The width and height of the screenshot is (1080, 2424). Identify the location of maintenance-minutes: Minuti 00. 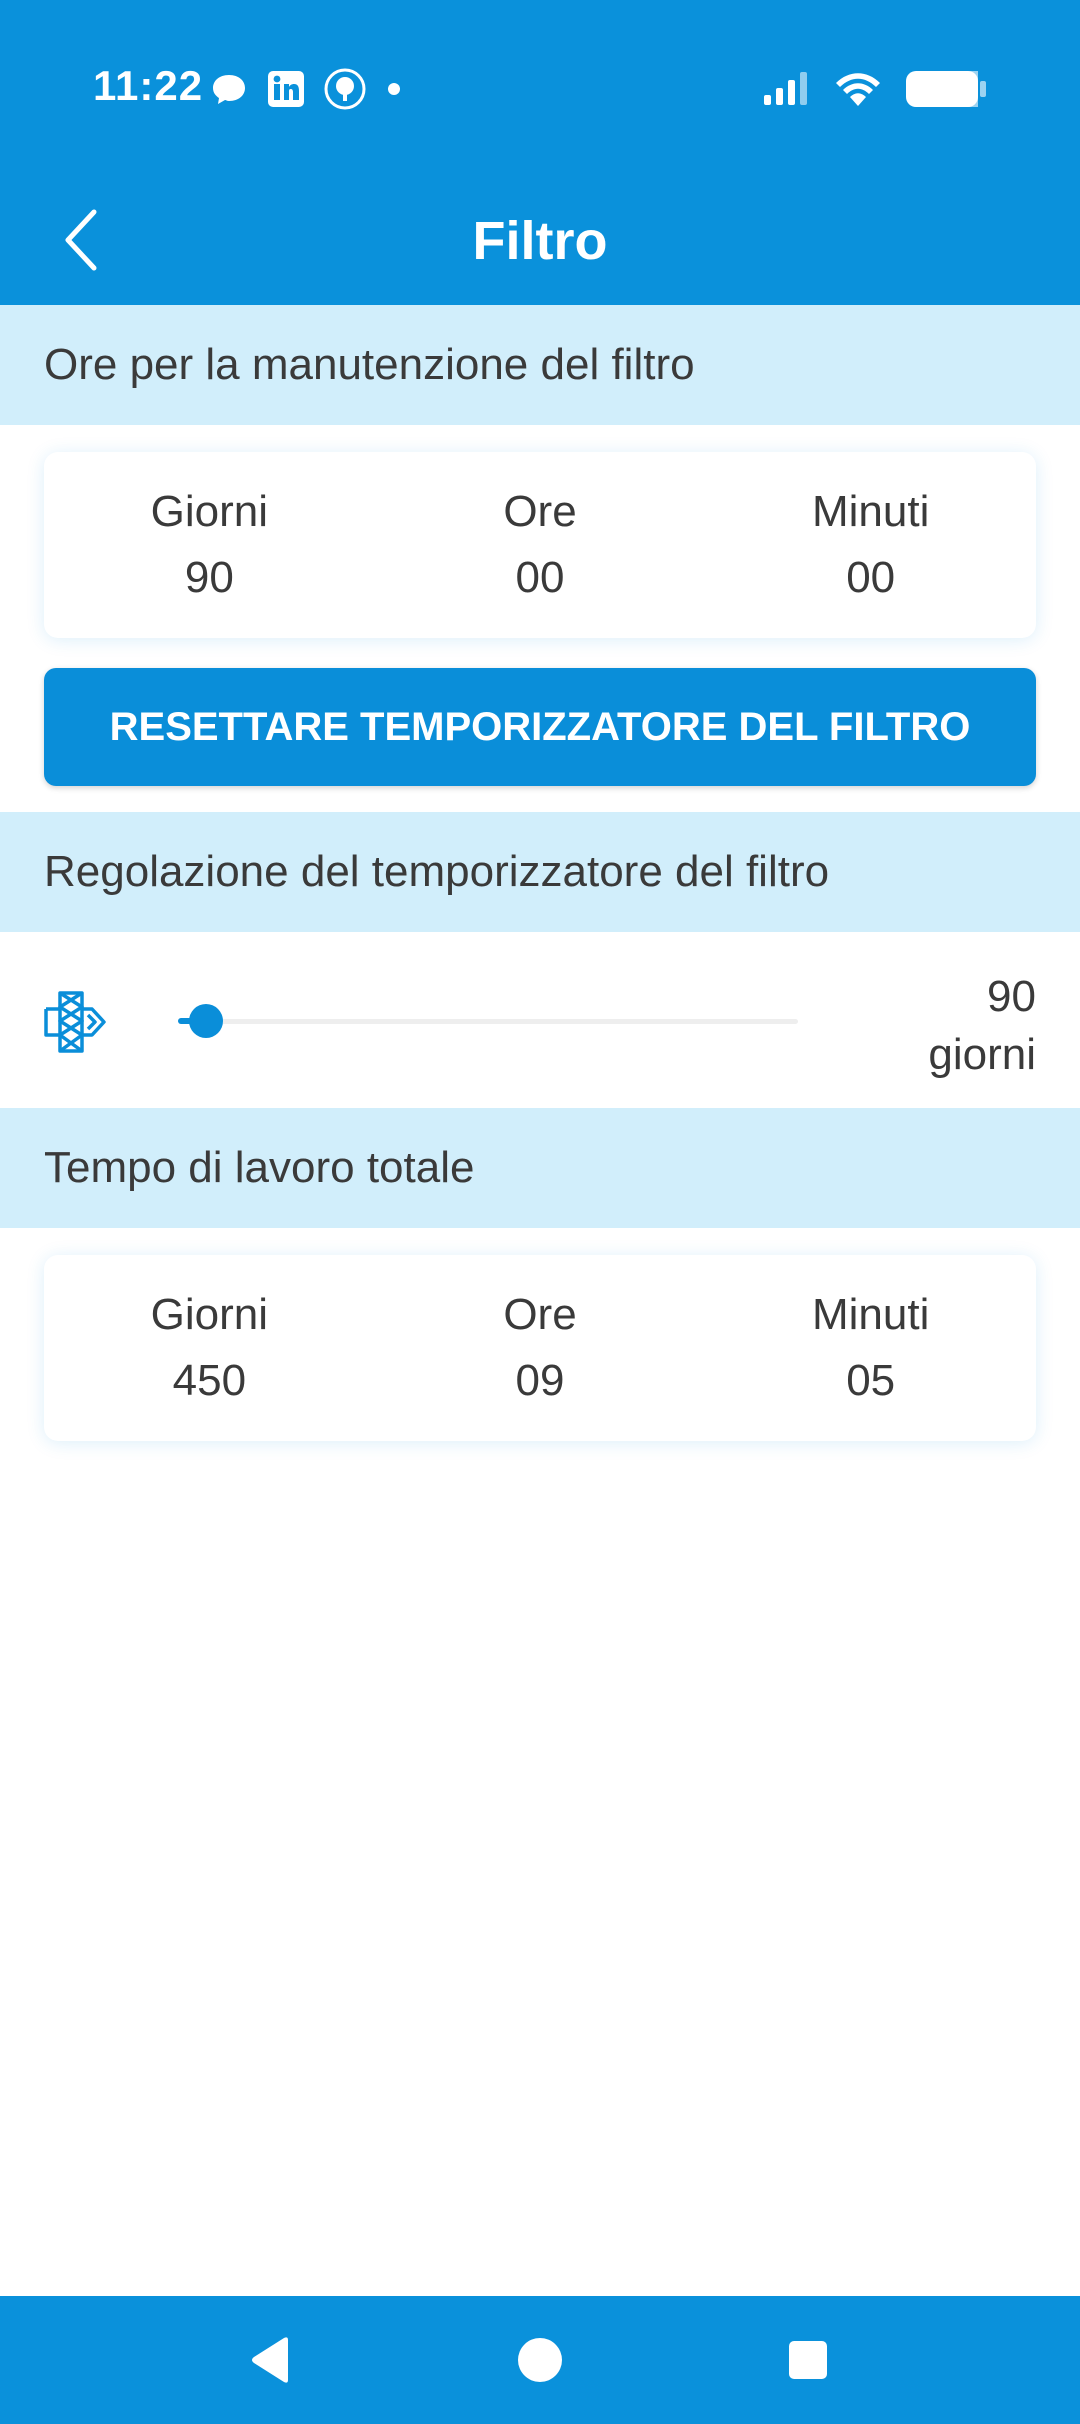
(870, 545).